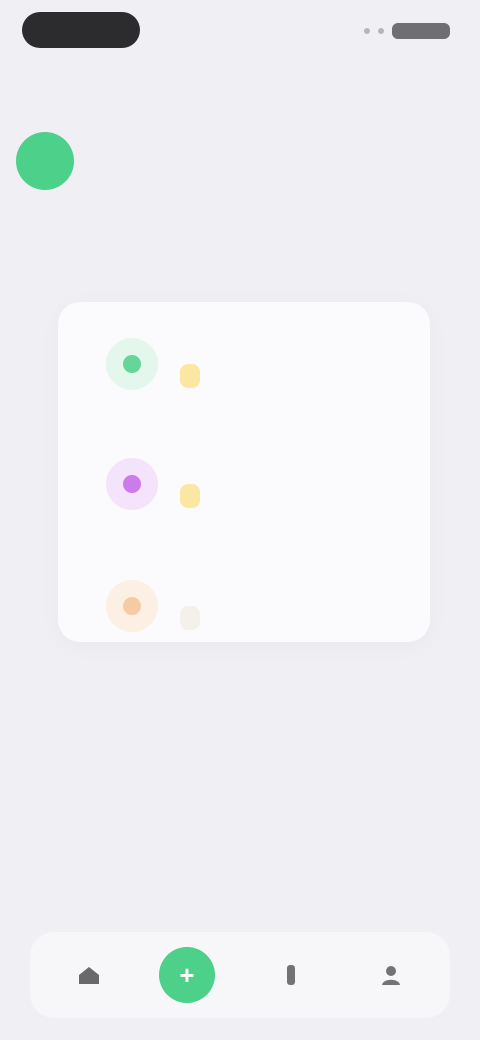 The width and height of the screenshot is (480, 1040). I want to click on add-icon: +, so click(187, 975).